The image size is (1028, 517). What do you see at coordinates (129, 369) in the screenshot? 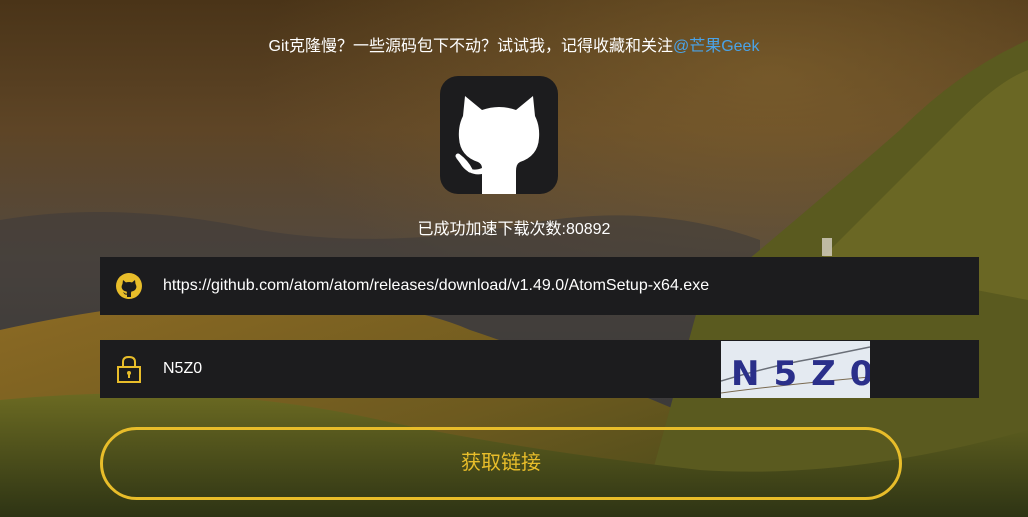
I see `lock-icon` at bounding box center [129, 369].